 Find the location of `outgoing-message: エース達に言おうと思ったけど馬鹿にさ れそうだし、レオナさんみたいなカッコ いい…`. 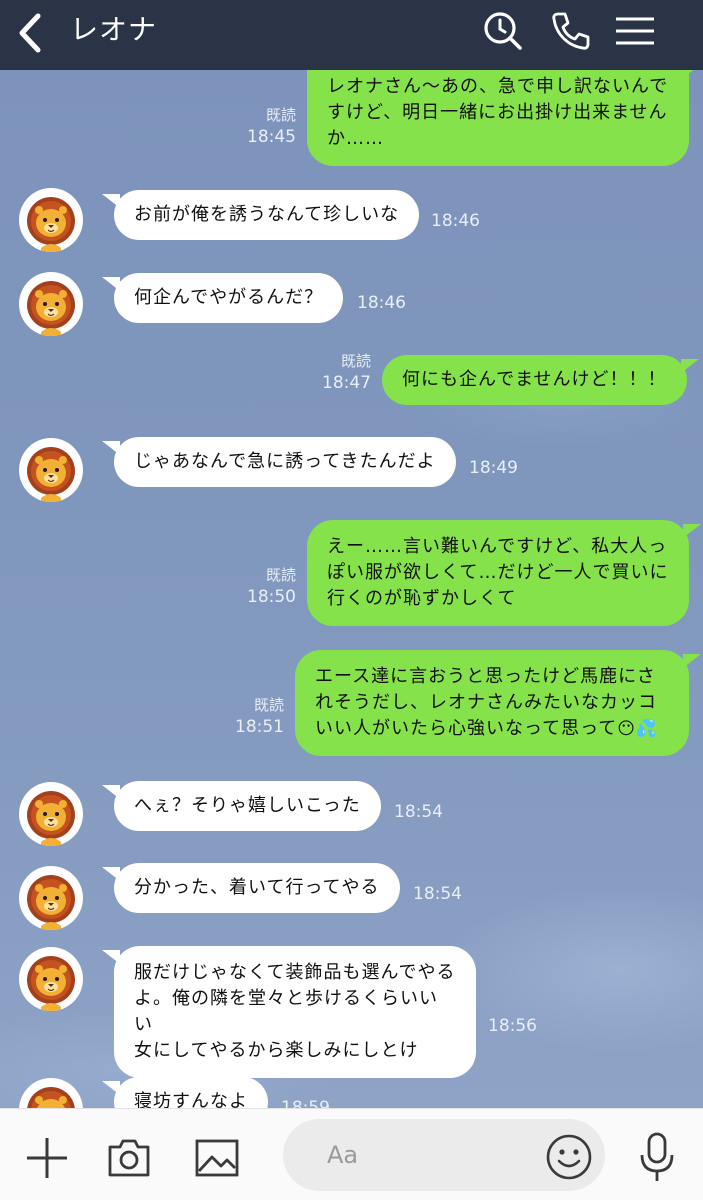

outgoing-message: エース達に言おうと思ったけど馬鹿にさ れそうだし、レオナさんみたいなカッコ いい… is located at coordinates (498, 703).